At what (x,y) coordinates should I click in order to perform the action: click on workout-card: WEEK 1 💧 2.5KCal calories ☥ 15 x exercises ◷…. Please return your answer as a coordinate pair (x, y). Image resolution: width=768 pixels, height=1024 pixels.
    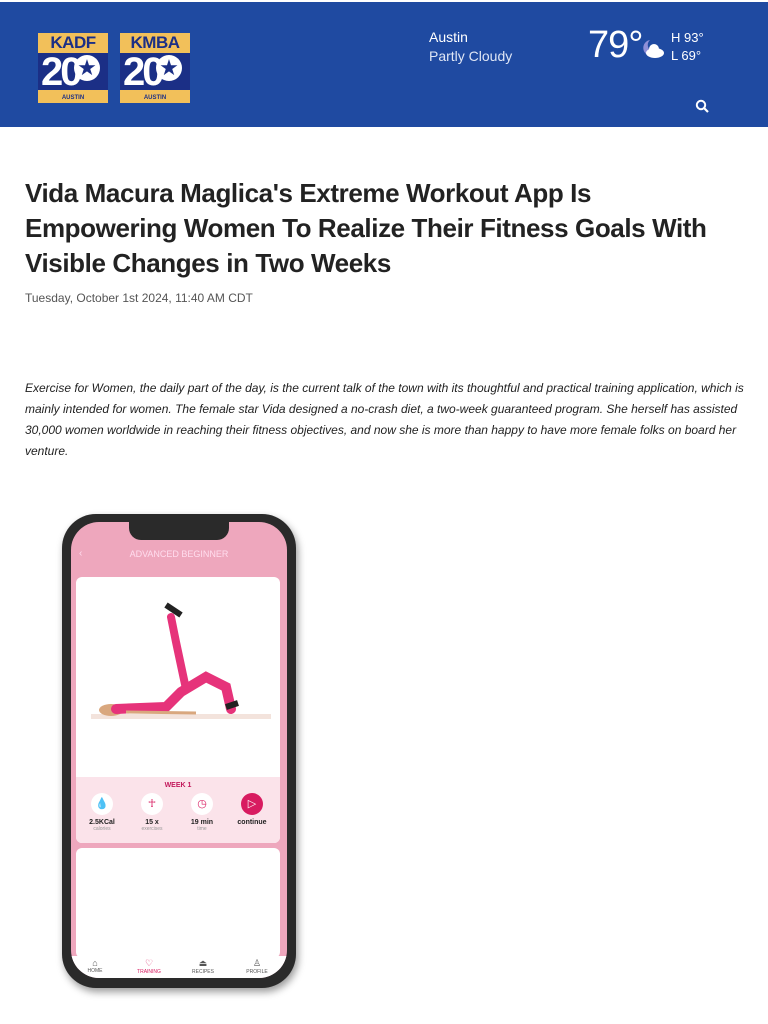
    Looking at the image, I should click on (178, 710).